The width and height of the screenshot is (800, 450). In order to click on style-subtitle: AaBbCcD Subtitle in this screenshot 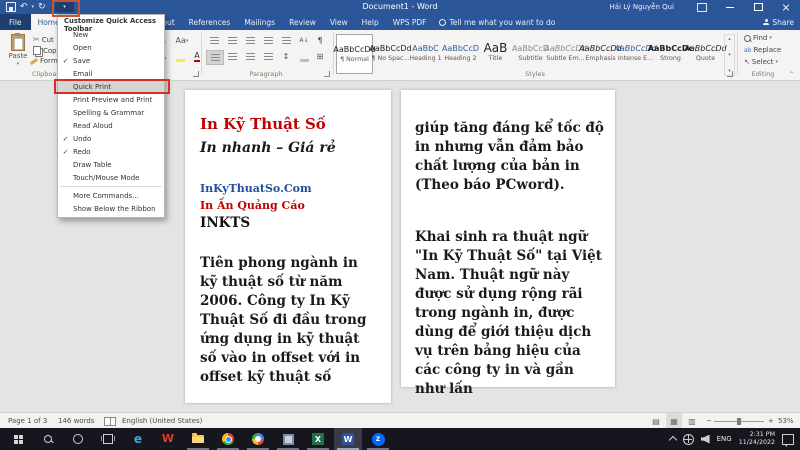, I will do `click(530, 53)`.